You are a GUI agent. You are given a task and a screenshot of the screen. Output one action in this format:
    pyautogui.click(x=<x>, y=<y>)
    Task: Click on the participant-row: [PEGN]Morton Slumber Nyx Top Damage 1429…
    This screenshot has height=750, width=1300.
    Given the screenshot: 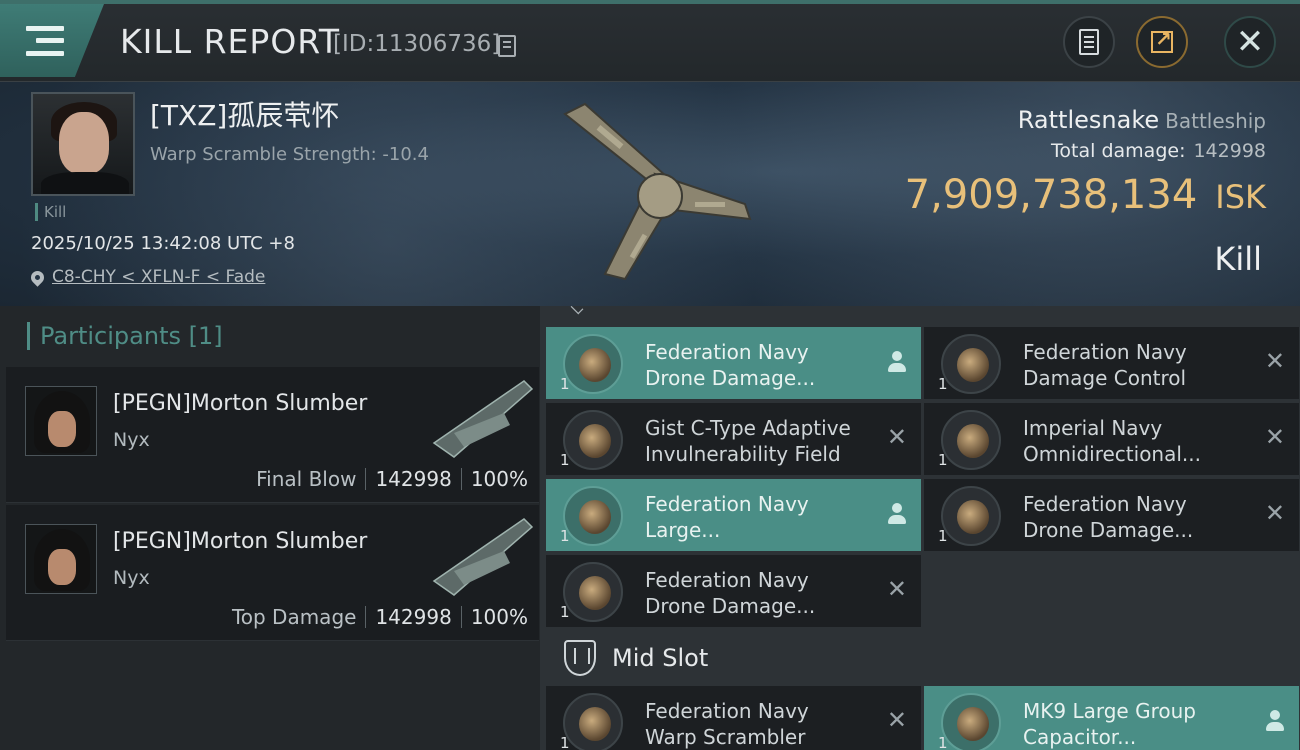 What is the action you would take?
    pyautogui.click(x=272, y=573)
    